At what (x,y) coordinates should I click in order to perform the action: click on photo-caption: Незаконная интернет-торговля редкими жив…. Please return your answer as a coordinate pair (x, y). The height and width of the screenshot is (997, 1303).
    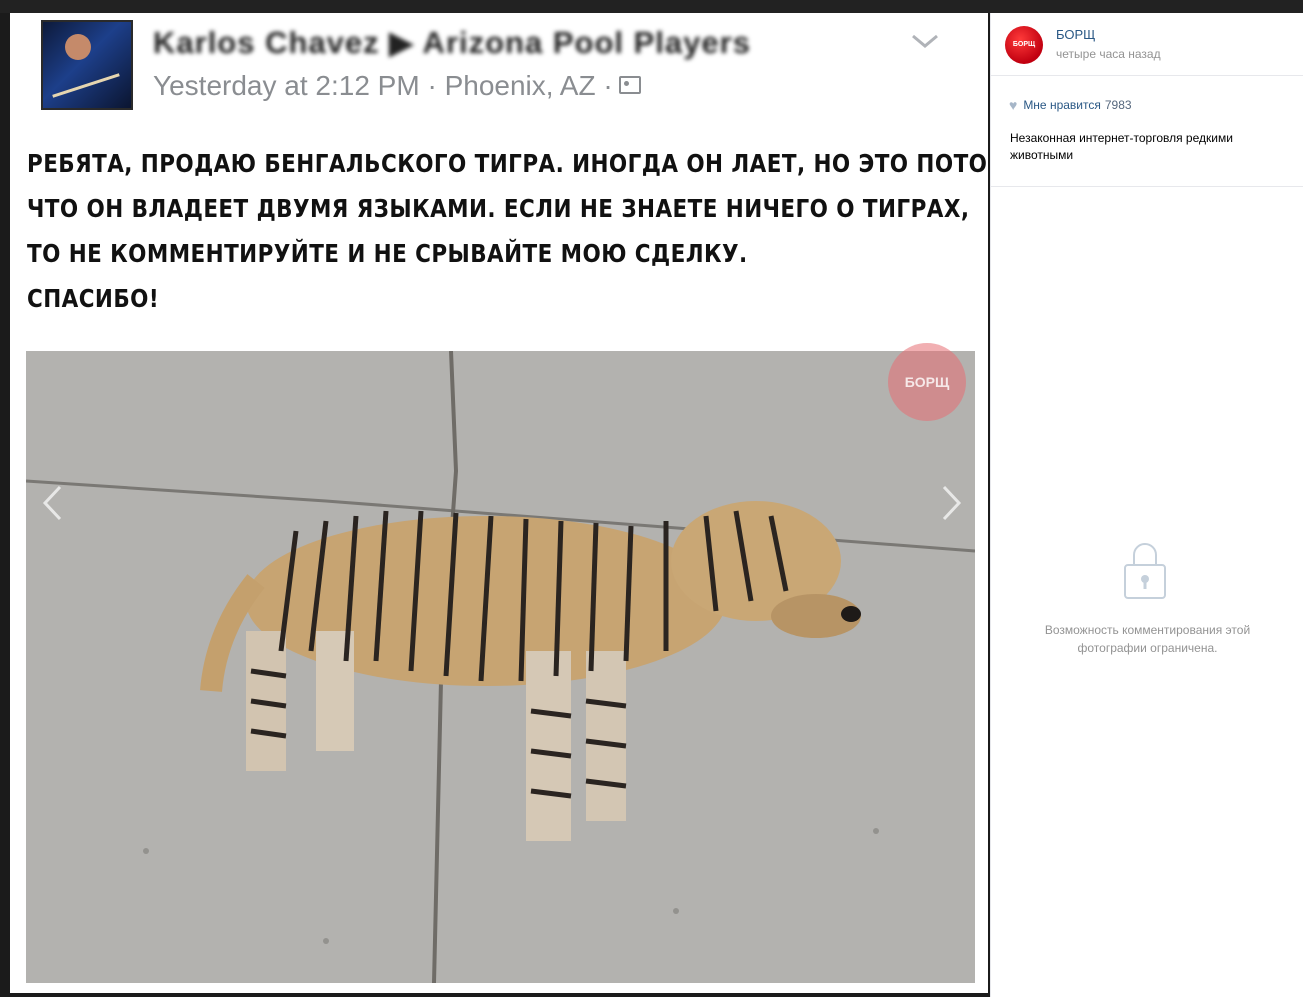
    Looking at the image, I should click on (1121, 146).